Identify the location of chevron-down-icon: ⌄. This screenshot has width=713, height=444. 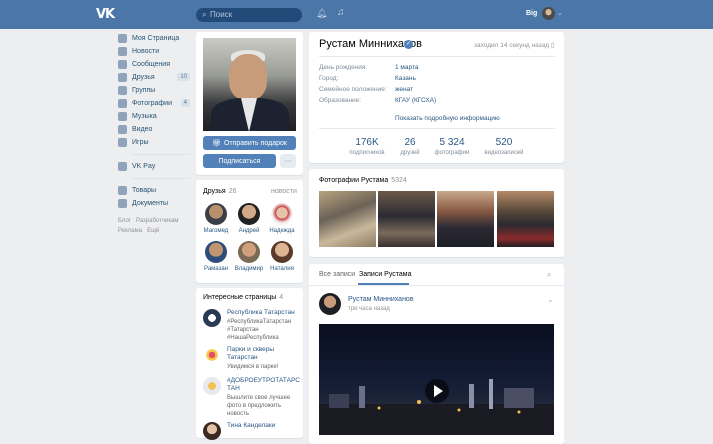
(560, 13).